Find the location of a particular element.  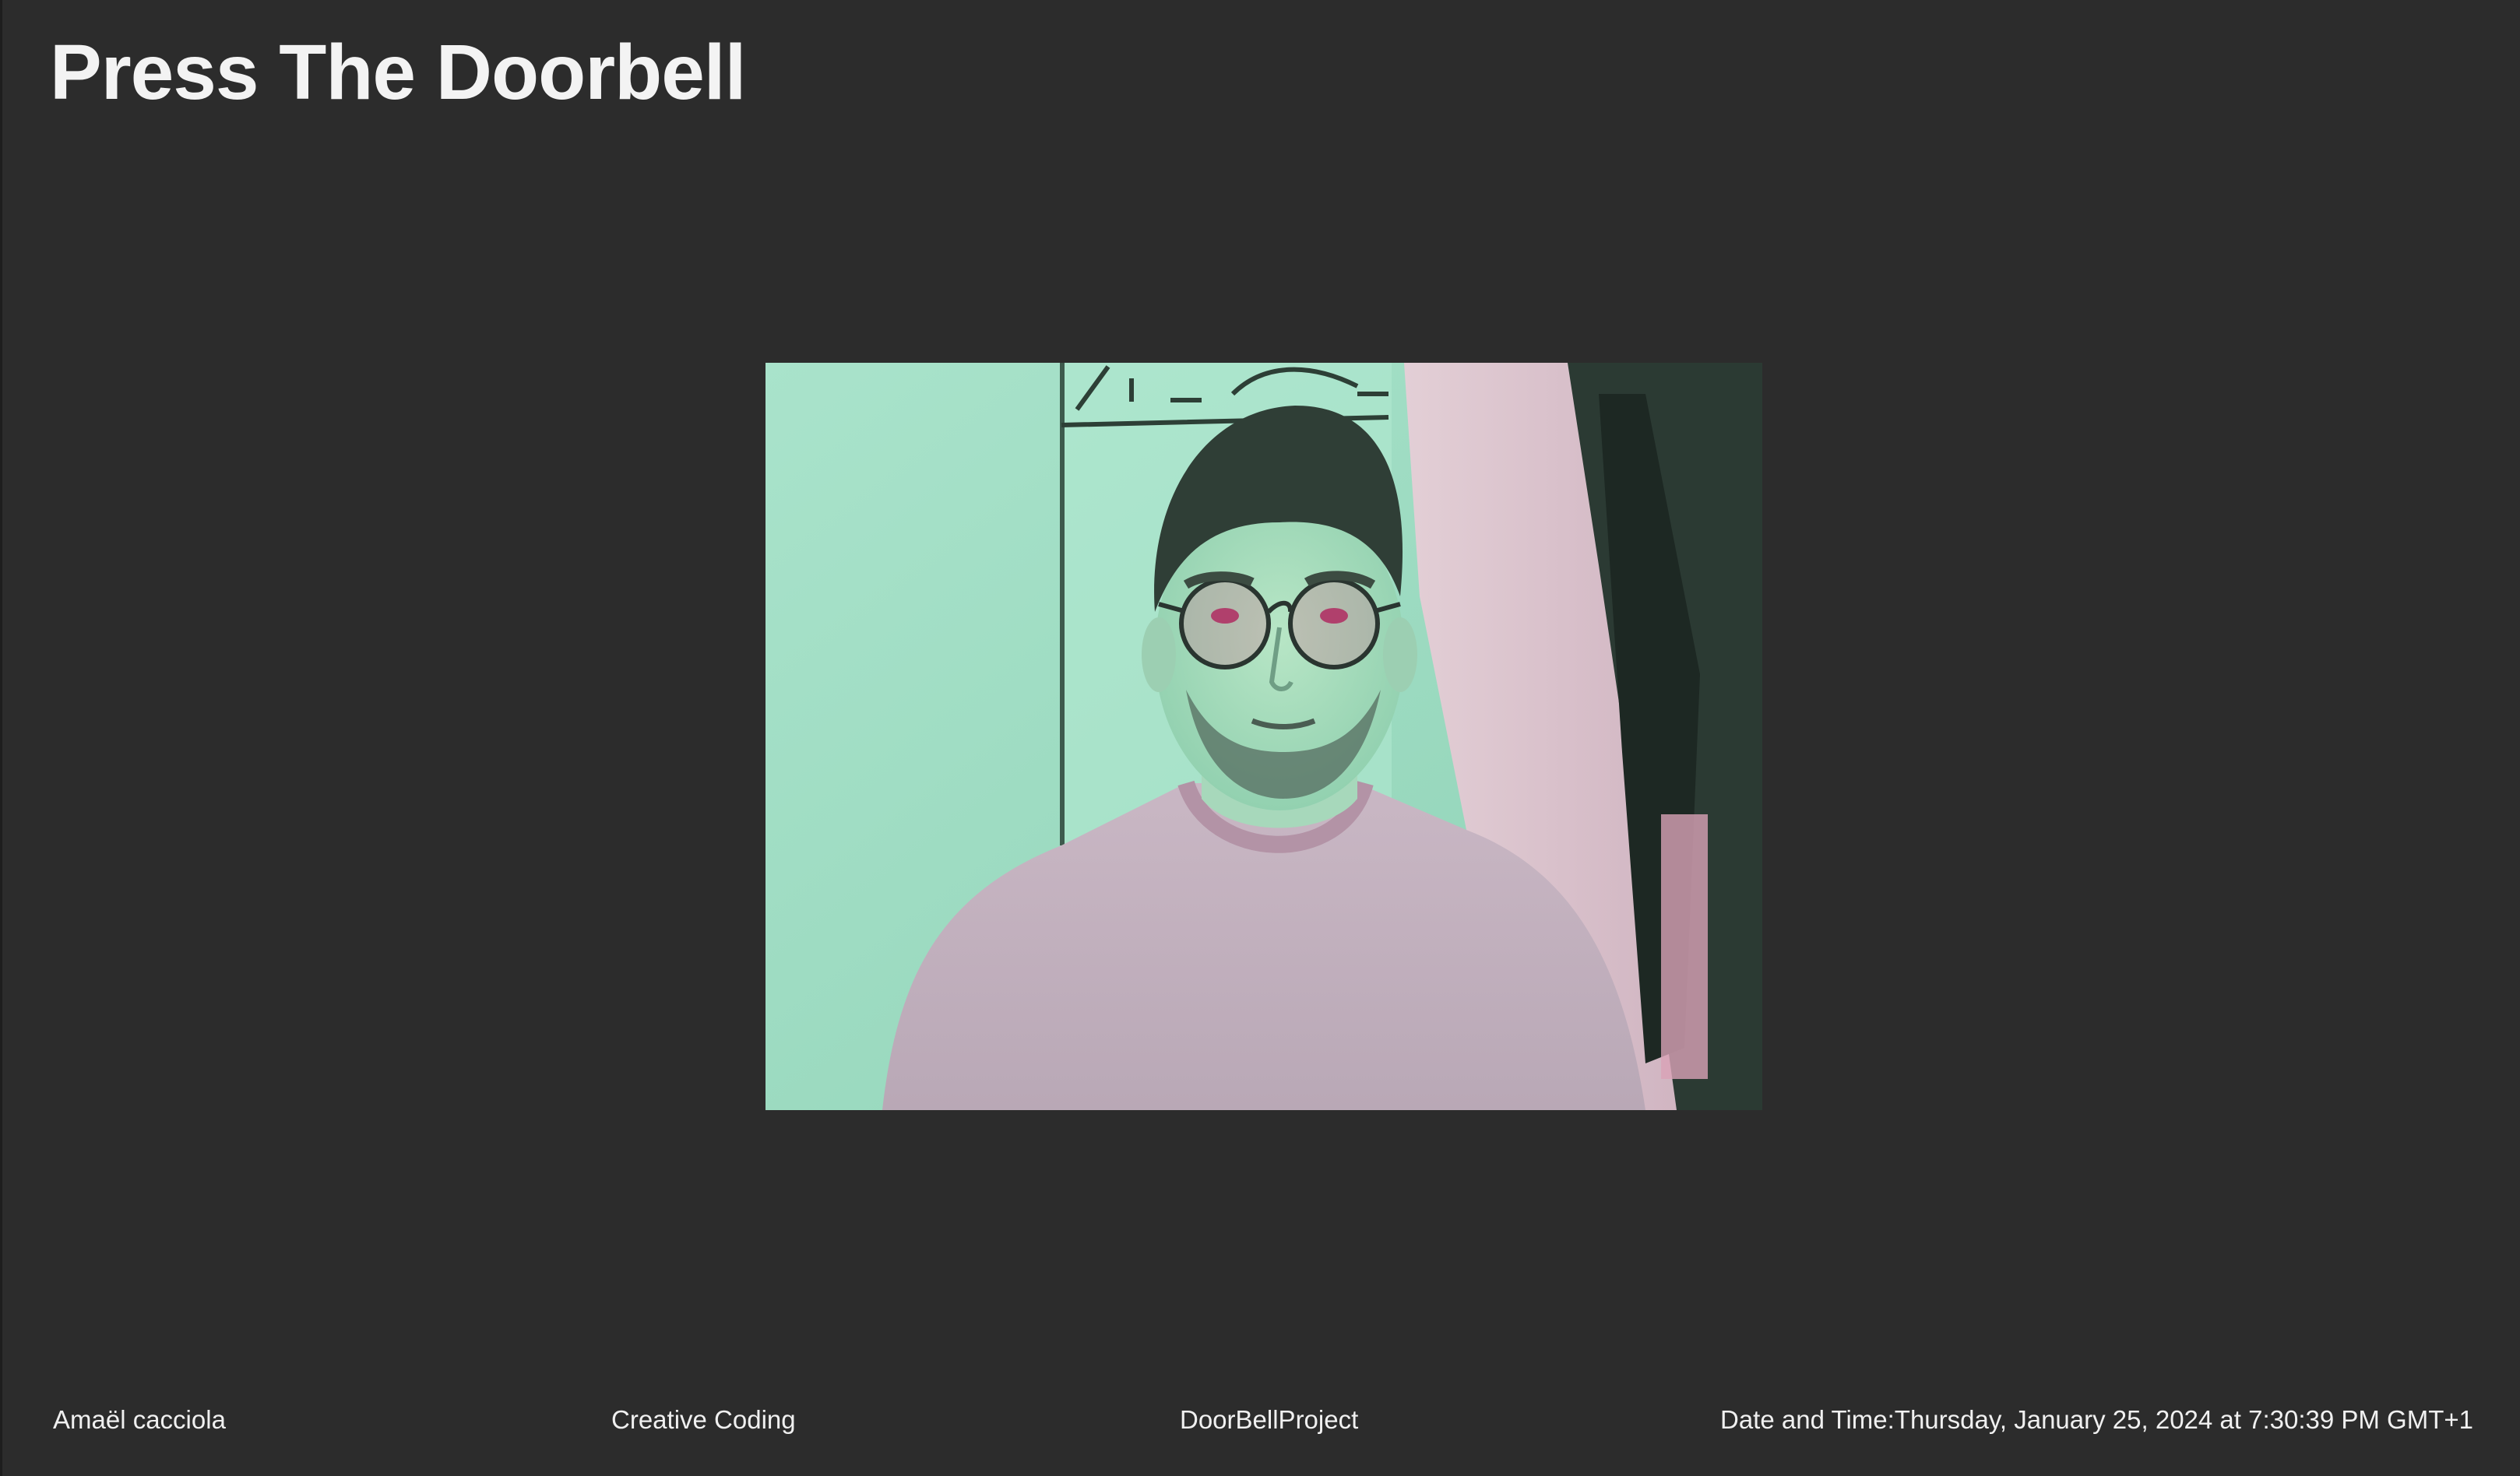

datetime-label: Date and Time: is located at coordinates (1807, 1420).